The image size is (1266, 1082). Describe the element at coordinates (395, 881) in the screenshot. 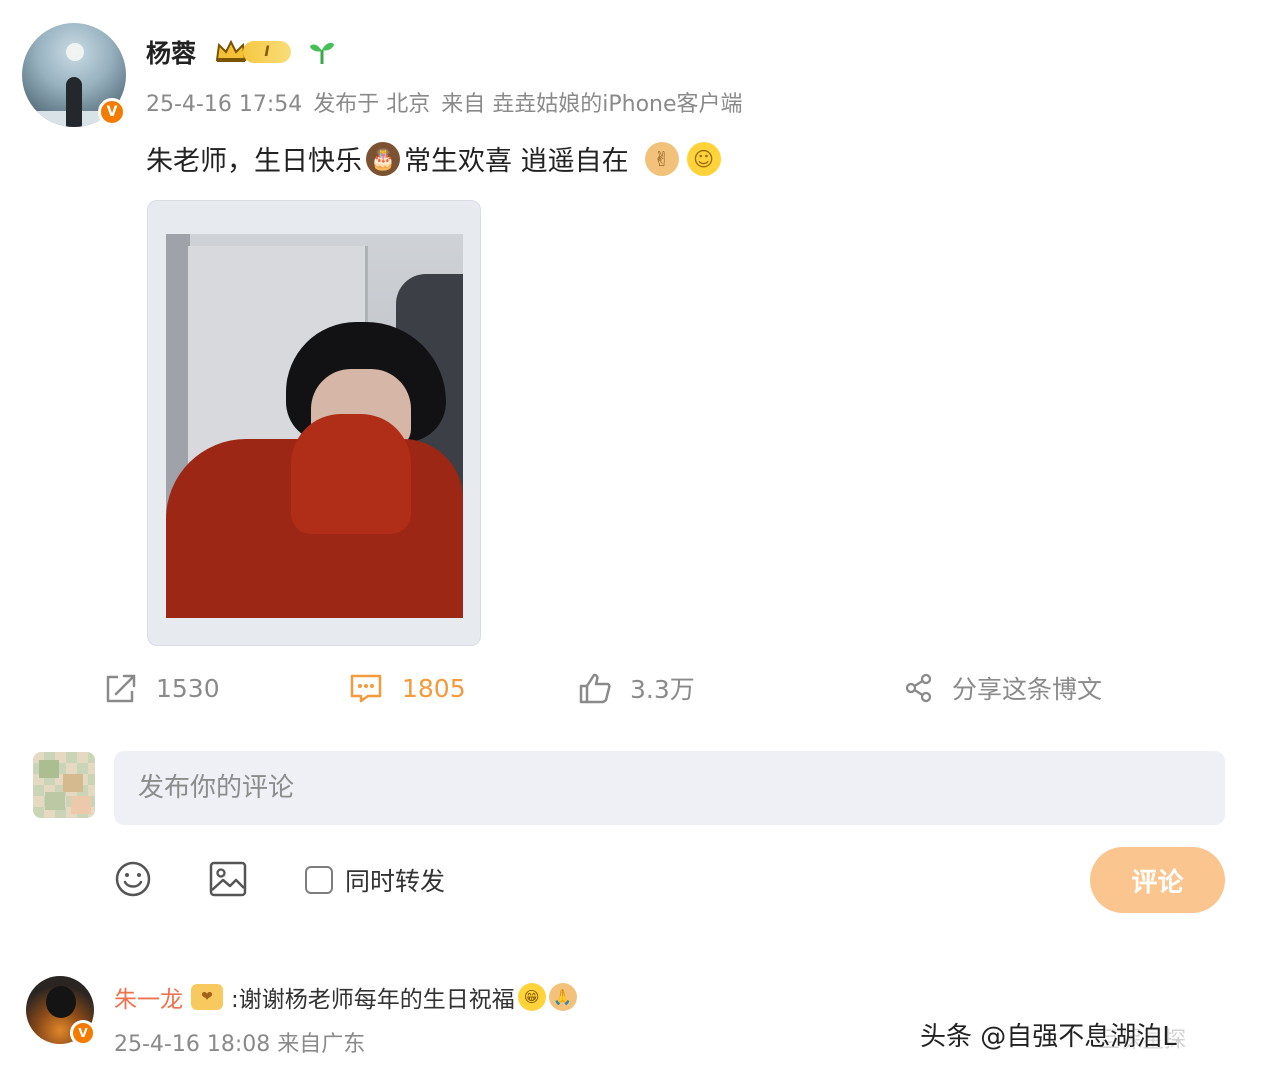

I see `repost-too-label: 同时转发` at that location.